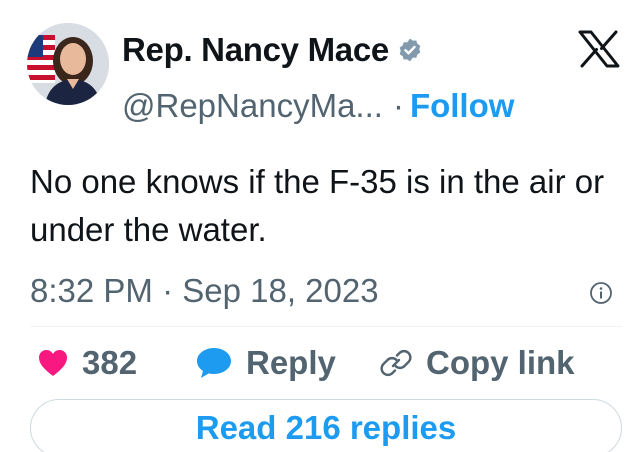 This screenshot has width=634, height=452. I want to click on info-icon, so click(601, 293).